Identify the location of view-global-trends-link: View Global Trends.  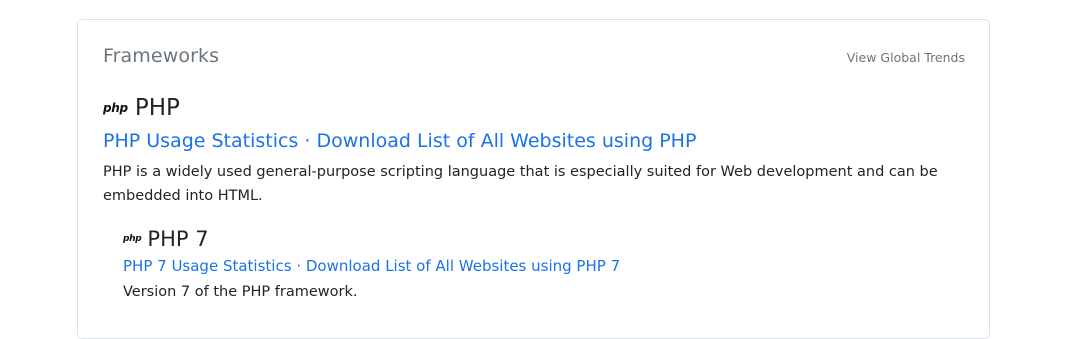
(906, 57).